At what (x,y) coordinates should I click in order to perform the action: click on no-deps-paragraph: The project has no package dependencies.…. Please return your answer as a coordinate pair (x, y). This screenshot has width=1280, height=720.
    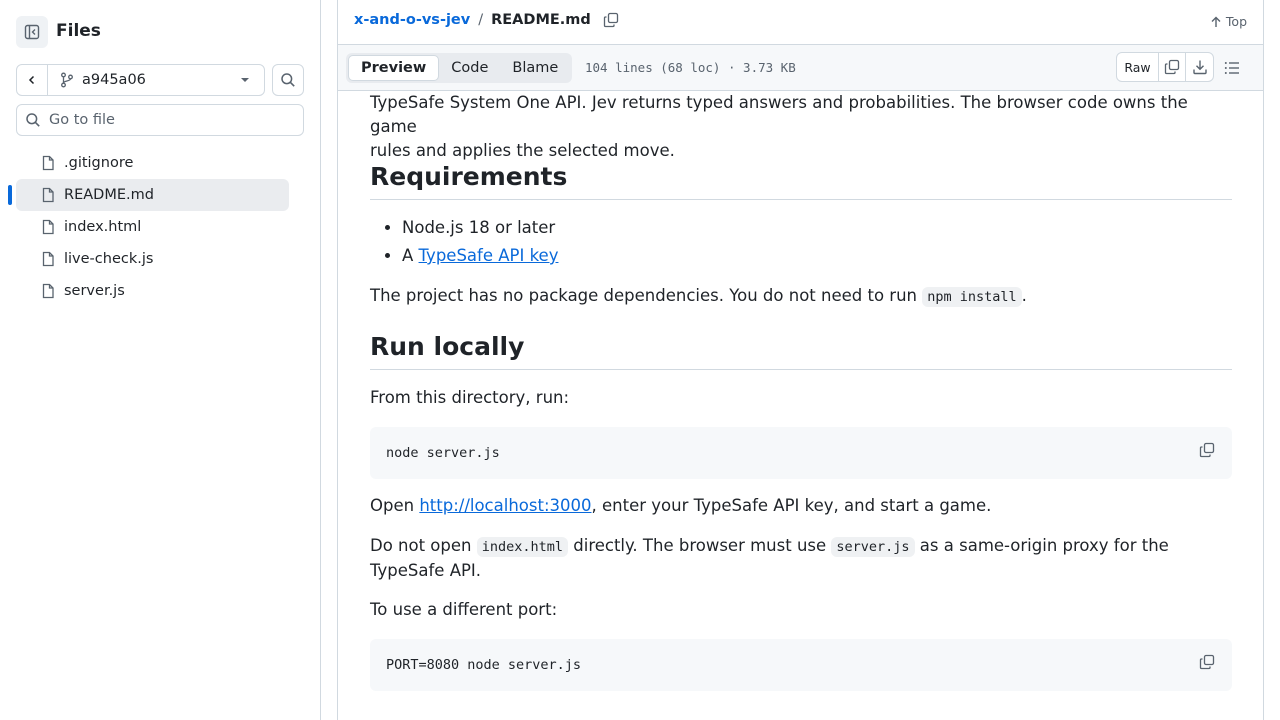
    Looking at the image, I should click on (801, 296).